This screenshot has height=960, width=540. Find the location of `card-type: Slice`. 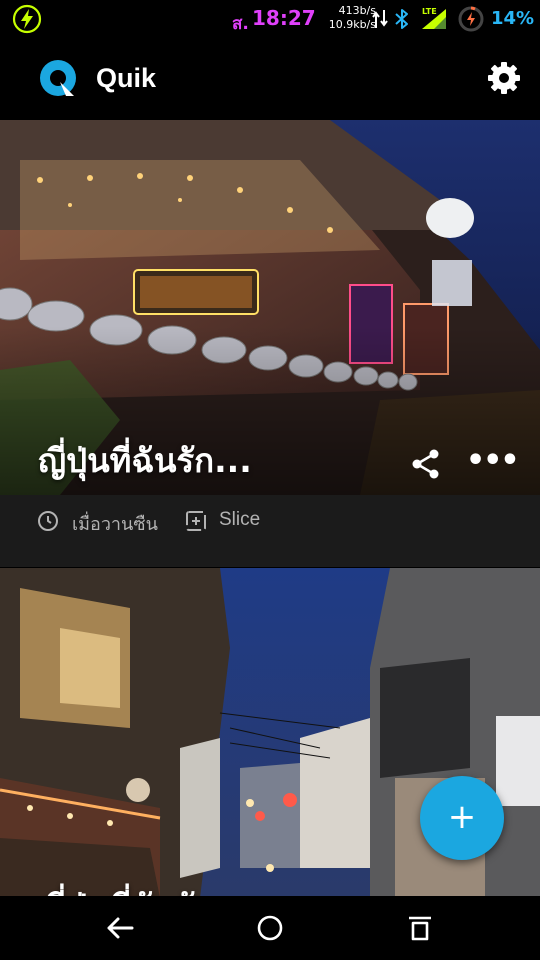

card-type: Slice is located at coordinates (240, 519).